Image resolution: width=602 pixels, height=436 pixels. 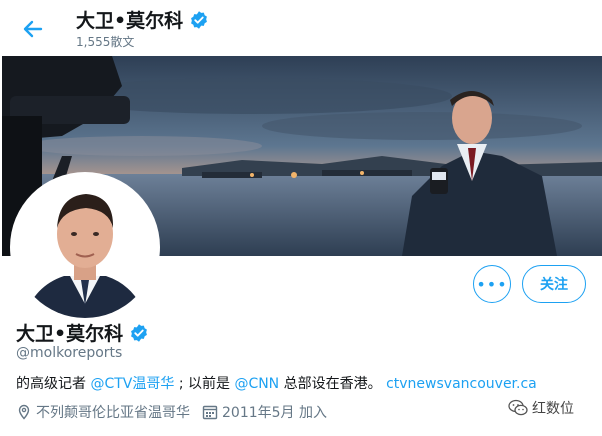 I want to click on header-title-row: 大卫•莫尔科, so click(x=142, y=19).